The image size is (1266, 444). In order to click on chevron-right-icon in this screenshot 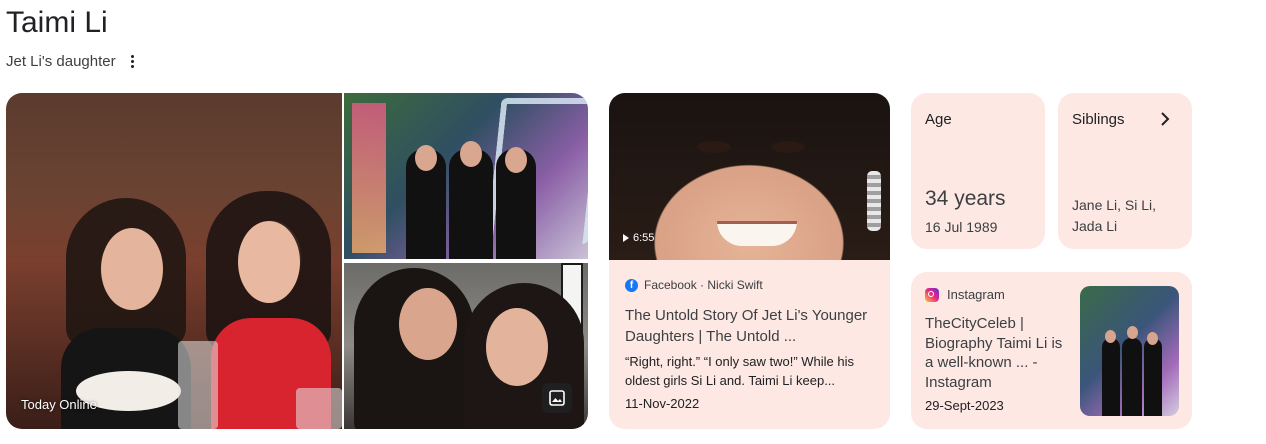, I will do `click(1165, 119)`.